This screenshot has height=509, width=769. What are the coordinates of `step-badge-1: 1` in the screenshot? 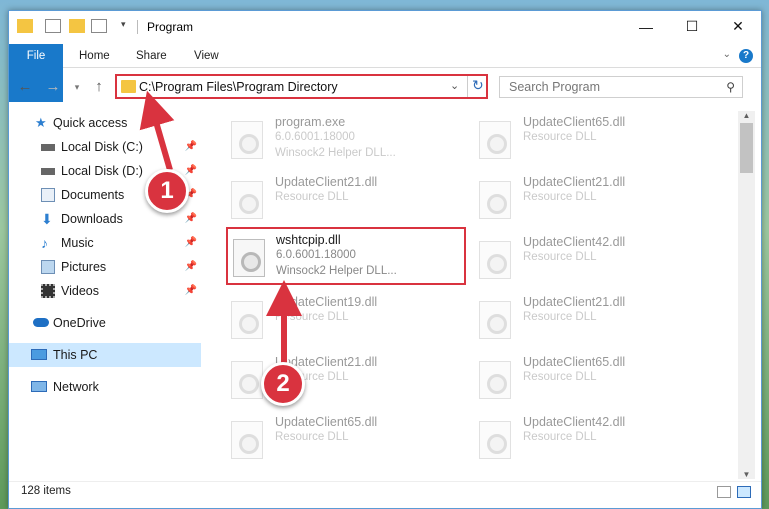 It's located at (167, 191).